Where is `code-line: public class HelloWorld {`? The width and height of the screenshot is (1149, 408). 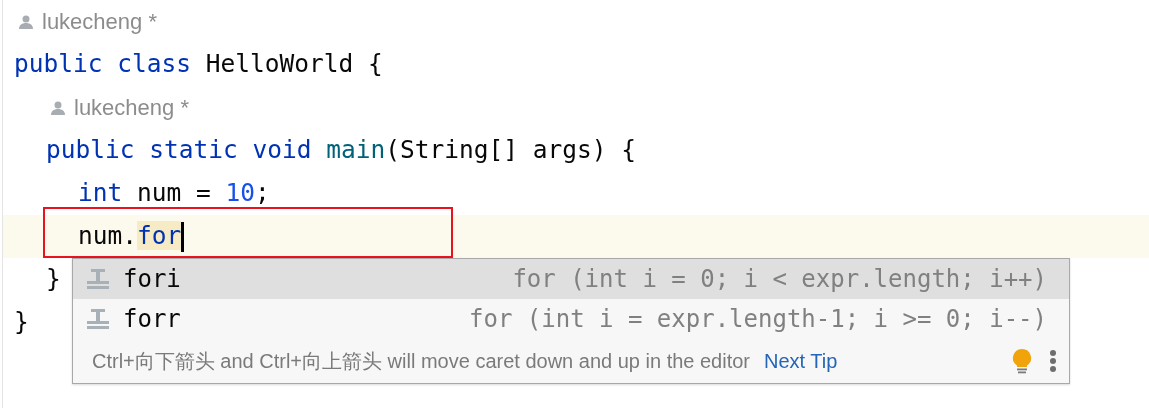 code-line: public class HelloWorld { is located at coordinates (198, 64).